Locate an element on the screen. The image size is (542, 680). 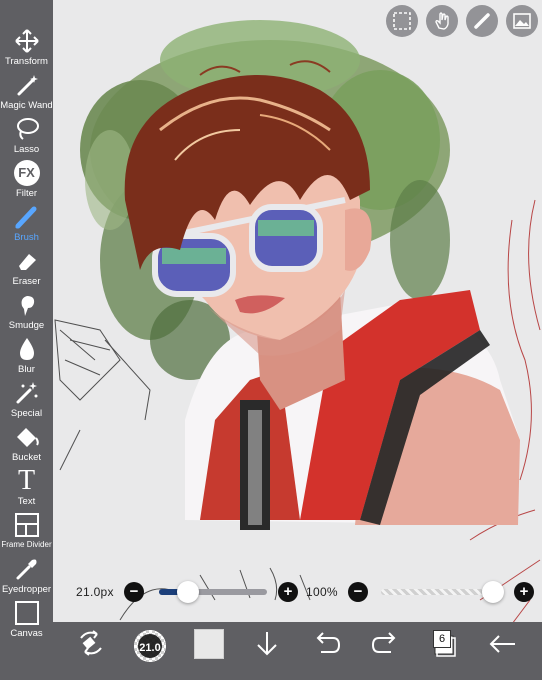
brush-size-slider-knob is located at coordinates (188, 592).